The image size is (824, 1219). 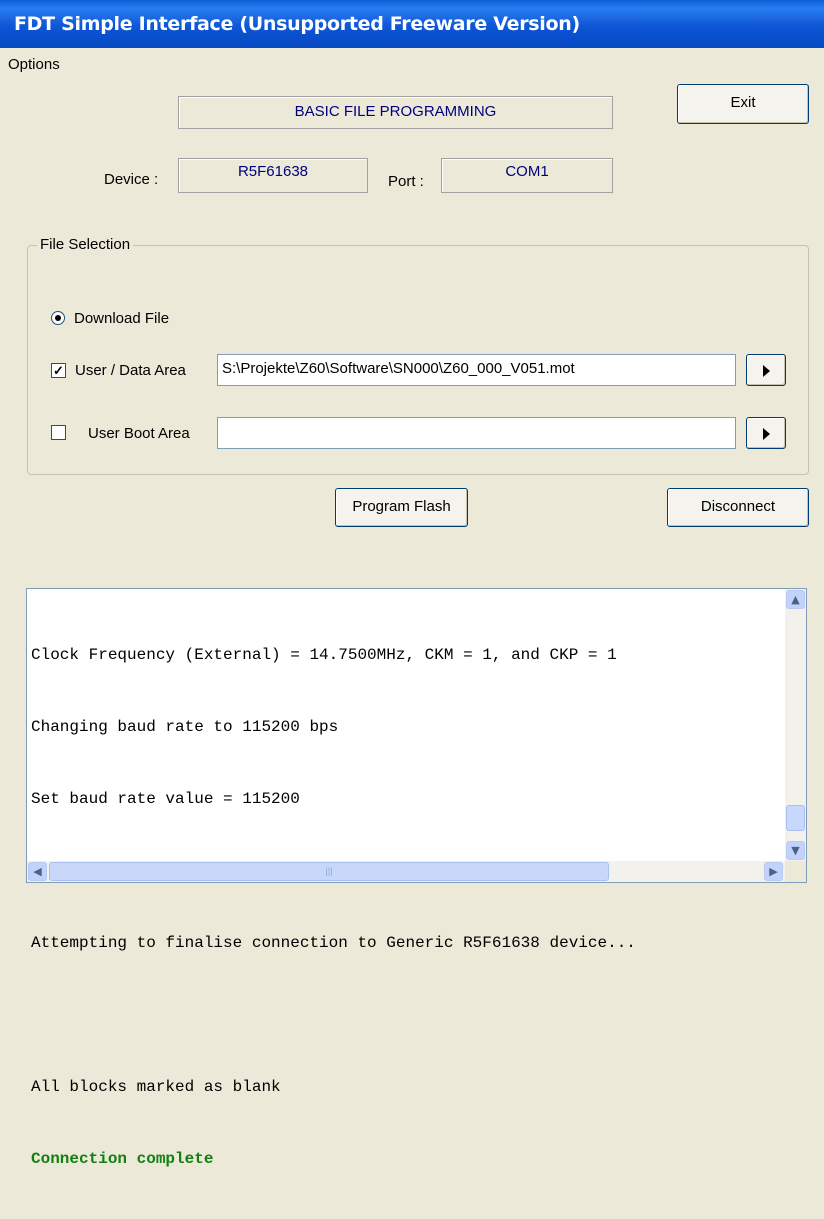 I want to click on scroll-grip: |||, so click(x=329, y=871).